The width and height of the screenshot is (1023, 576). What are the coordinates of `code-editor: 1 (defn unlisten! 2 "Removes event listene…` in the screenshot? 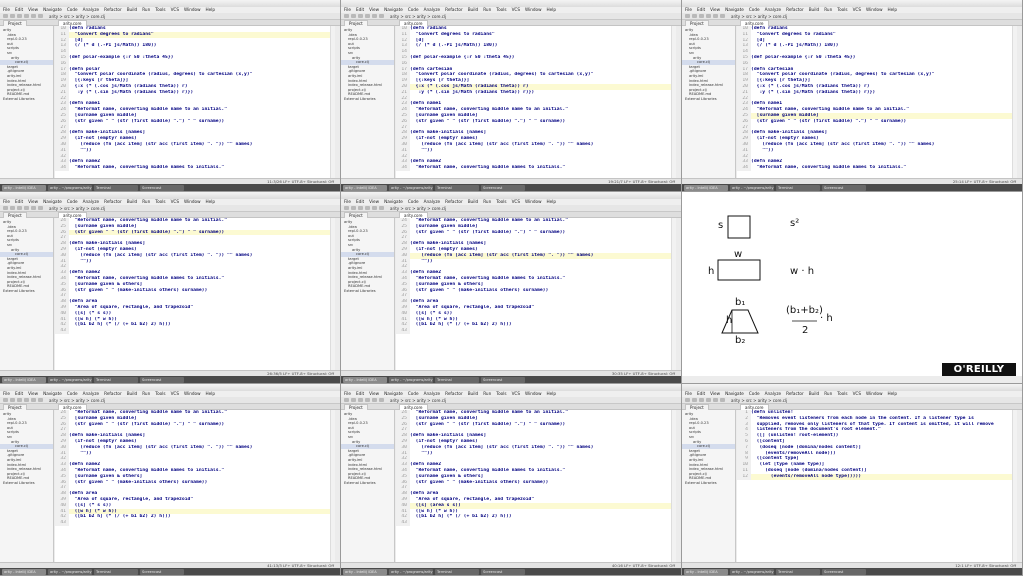 It's located at (877, 486).